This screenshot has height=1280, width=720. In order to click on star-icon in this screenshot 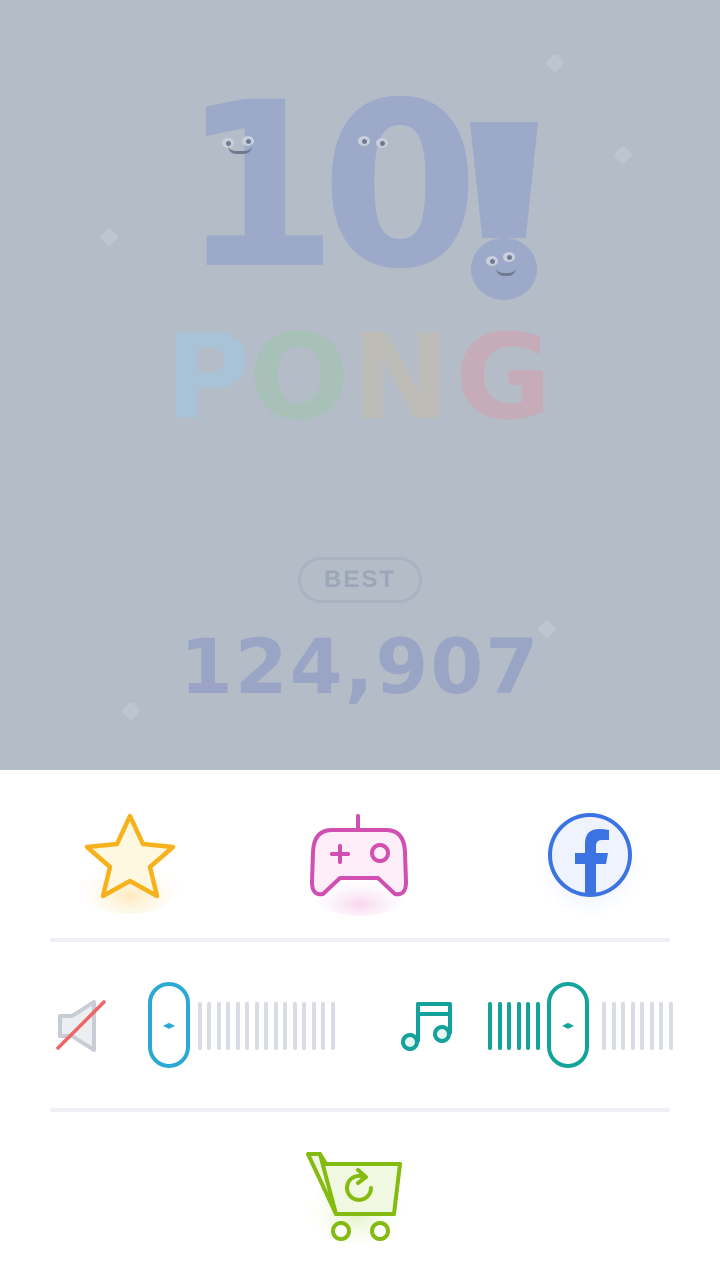, I will do `click(130, 863)`.